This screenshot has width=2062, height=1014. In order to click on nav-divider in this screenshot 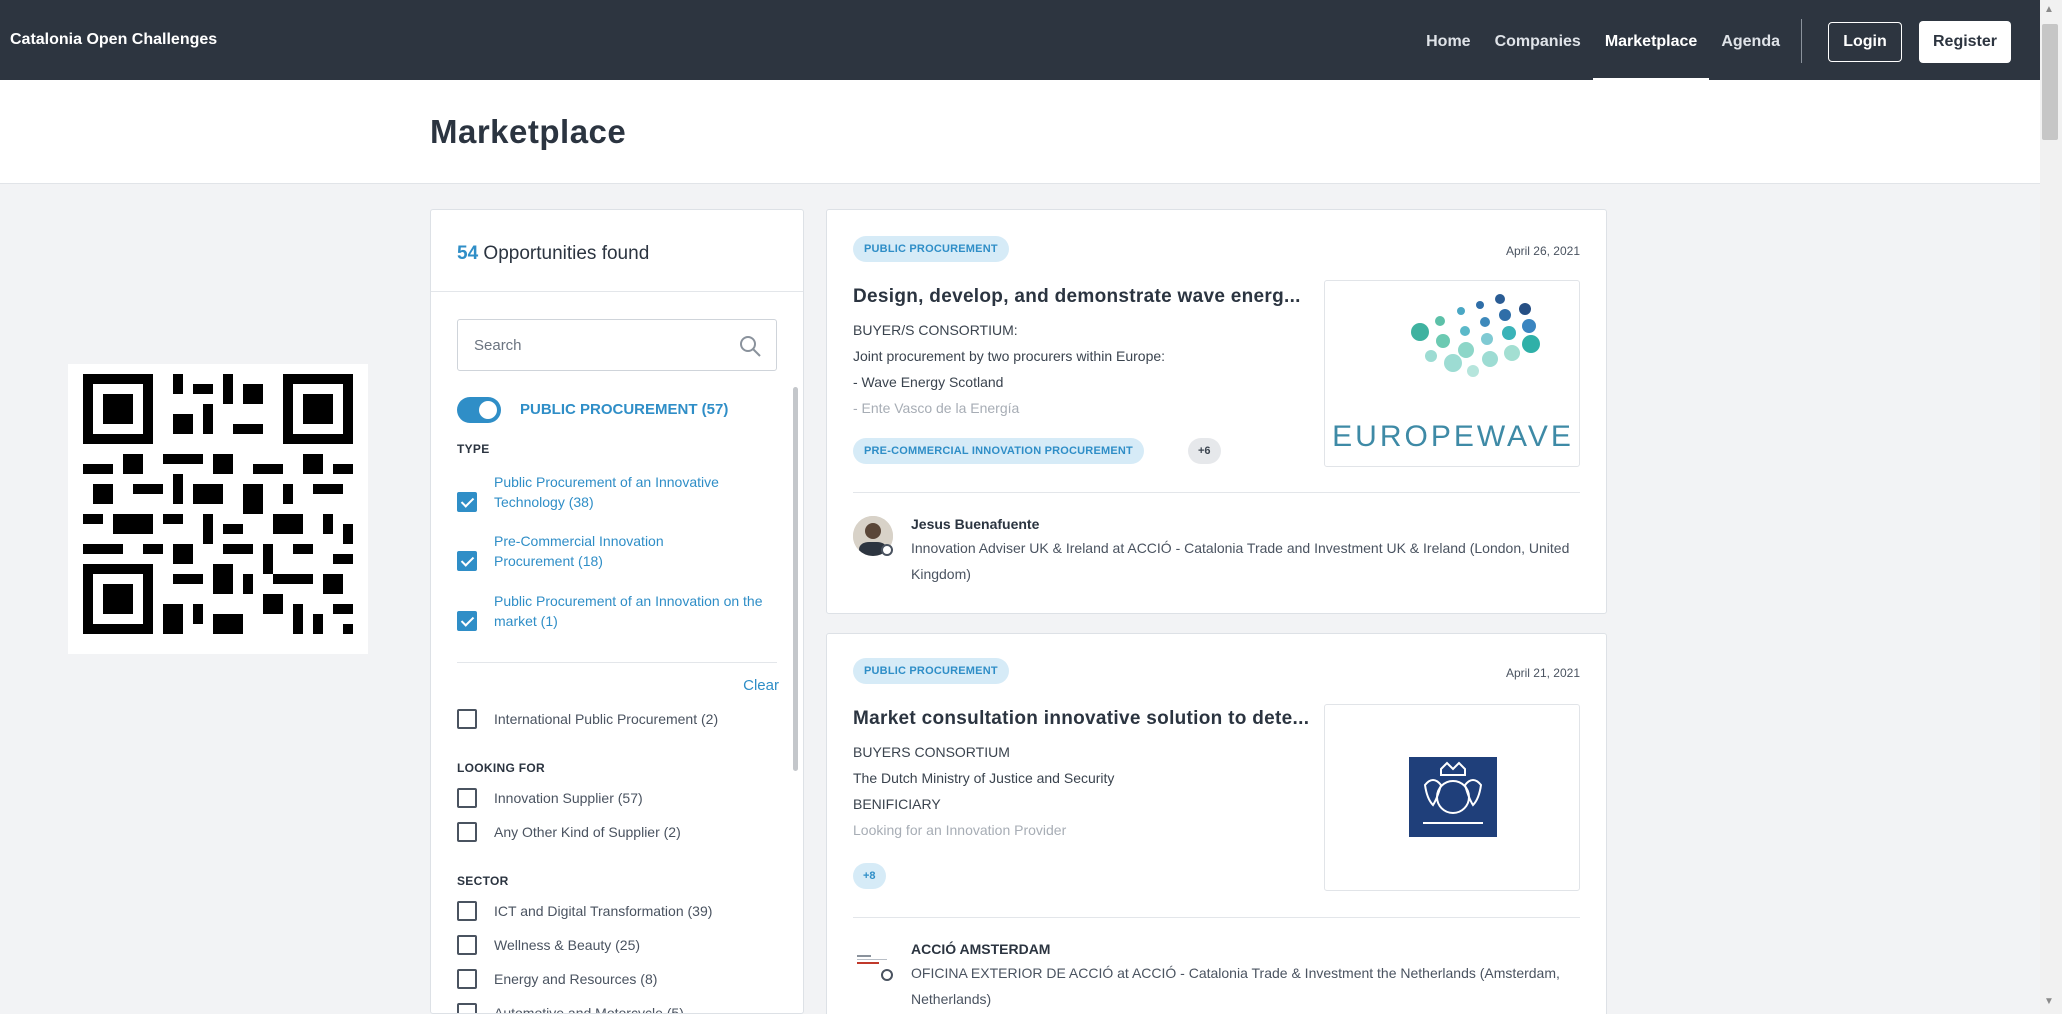, I will do `click(1801, 41)`.